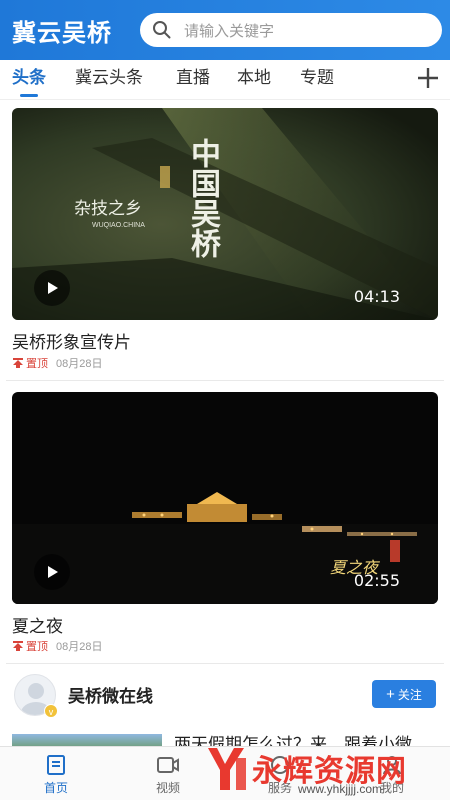 The height and width of the screenshot is (800, 450). What do you see at coordinates (193, 80) in the screenshot?
I see `tab-live: 直播` at bounding box center [193, 80].